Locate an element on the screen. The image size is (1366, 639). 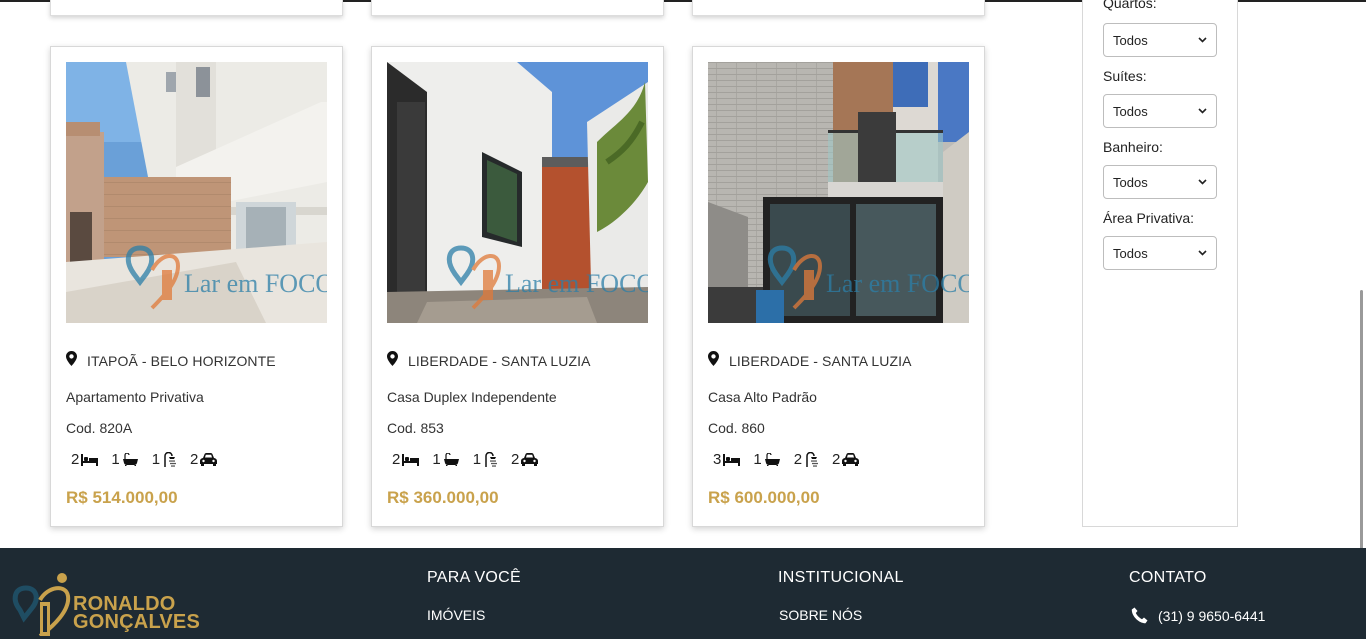
listing-price: R$ 514.000,00 is located at coordinates (122, 497).